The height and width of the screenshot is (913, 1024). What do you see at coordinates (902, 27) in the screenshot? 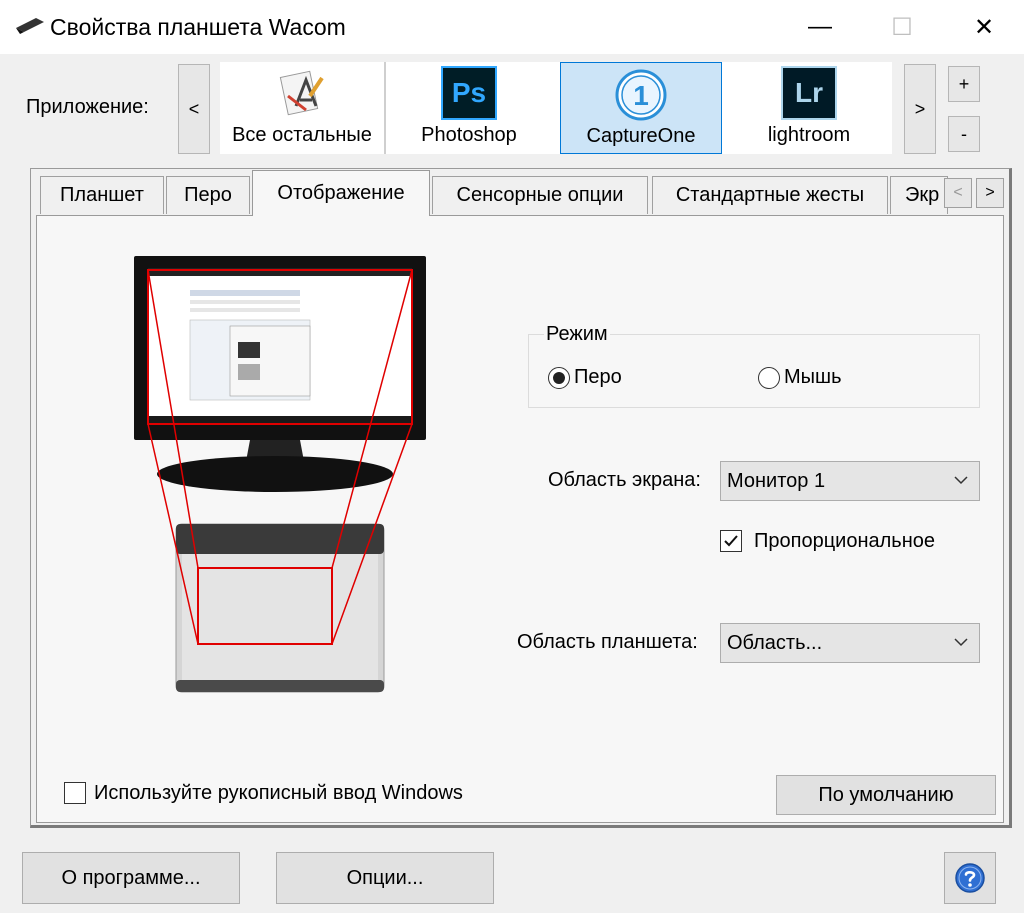
I see `maximize-button: ☐` at bounding box center [902, 27].